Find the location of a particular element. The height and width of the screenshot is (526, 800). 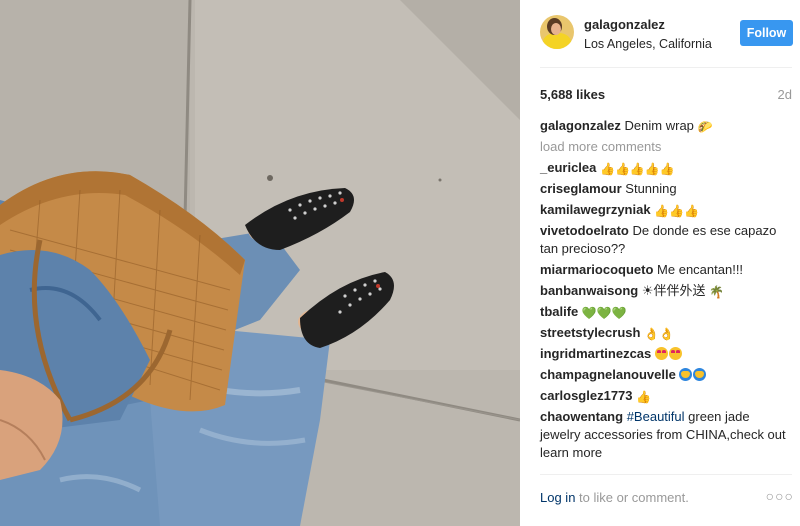

comment-username: vivetodoelrato is located at coordinates (584, 230).